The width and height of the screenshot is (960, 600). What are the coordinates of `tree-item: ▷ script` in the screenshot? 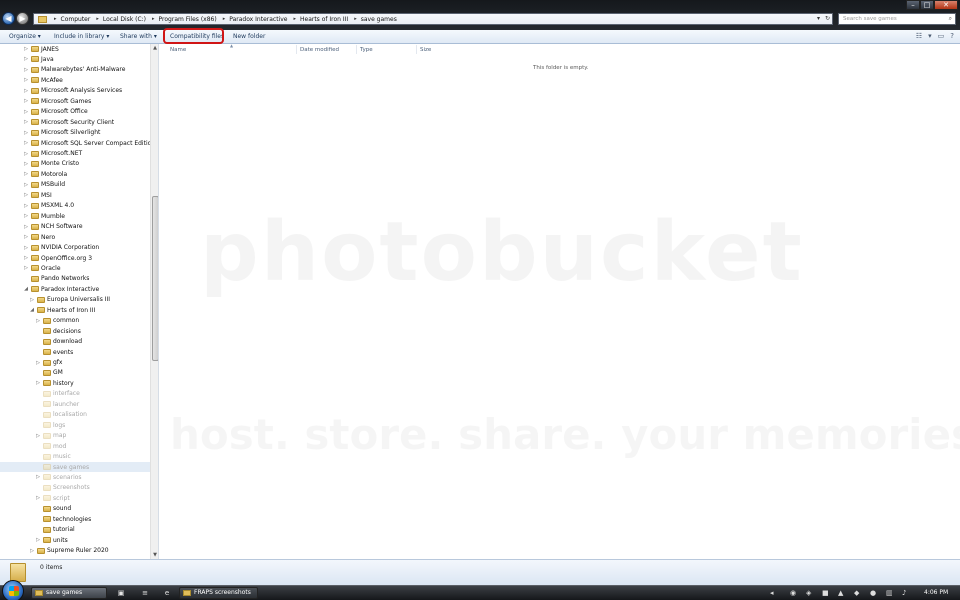 It's located at (75, 498).